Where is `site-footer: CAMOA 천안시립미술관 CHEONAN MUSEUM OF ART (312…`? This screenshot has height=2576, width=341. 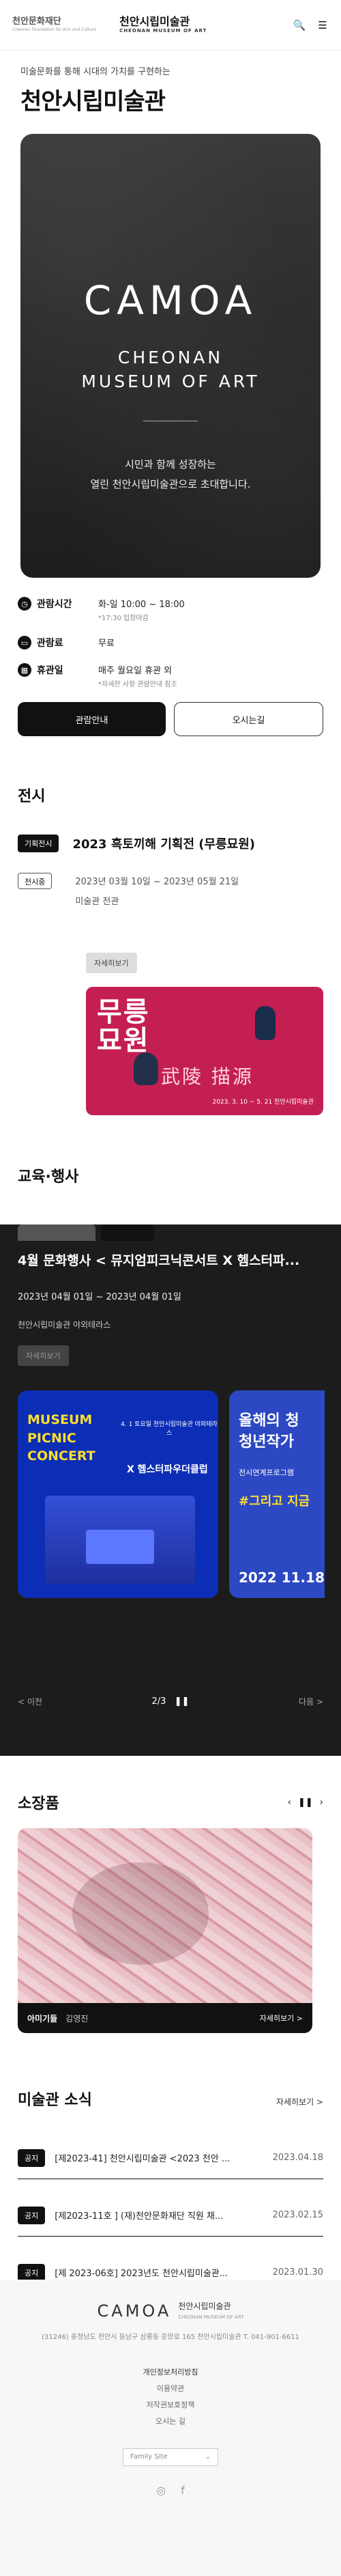
site-footer: CAMOA 천안시립미술관 CHEONAN MUSEUM OF ART (312… is located at coordinates (170, 2428).